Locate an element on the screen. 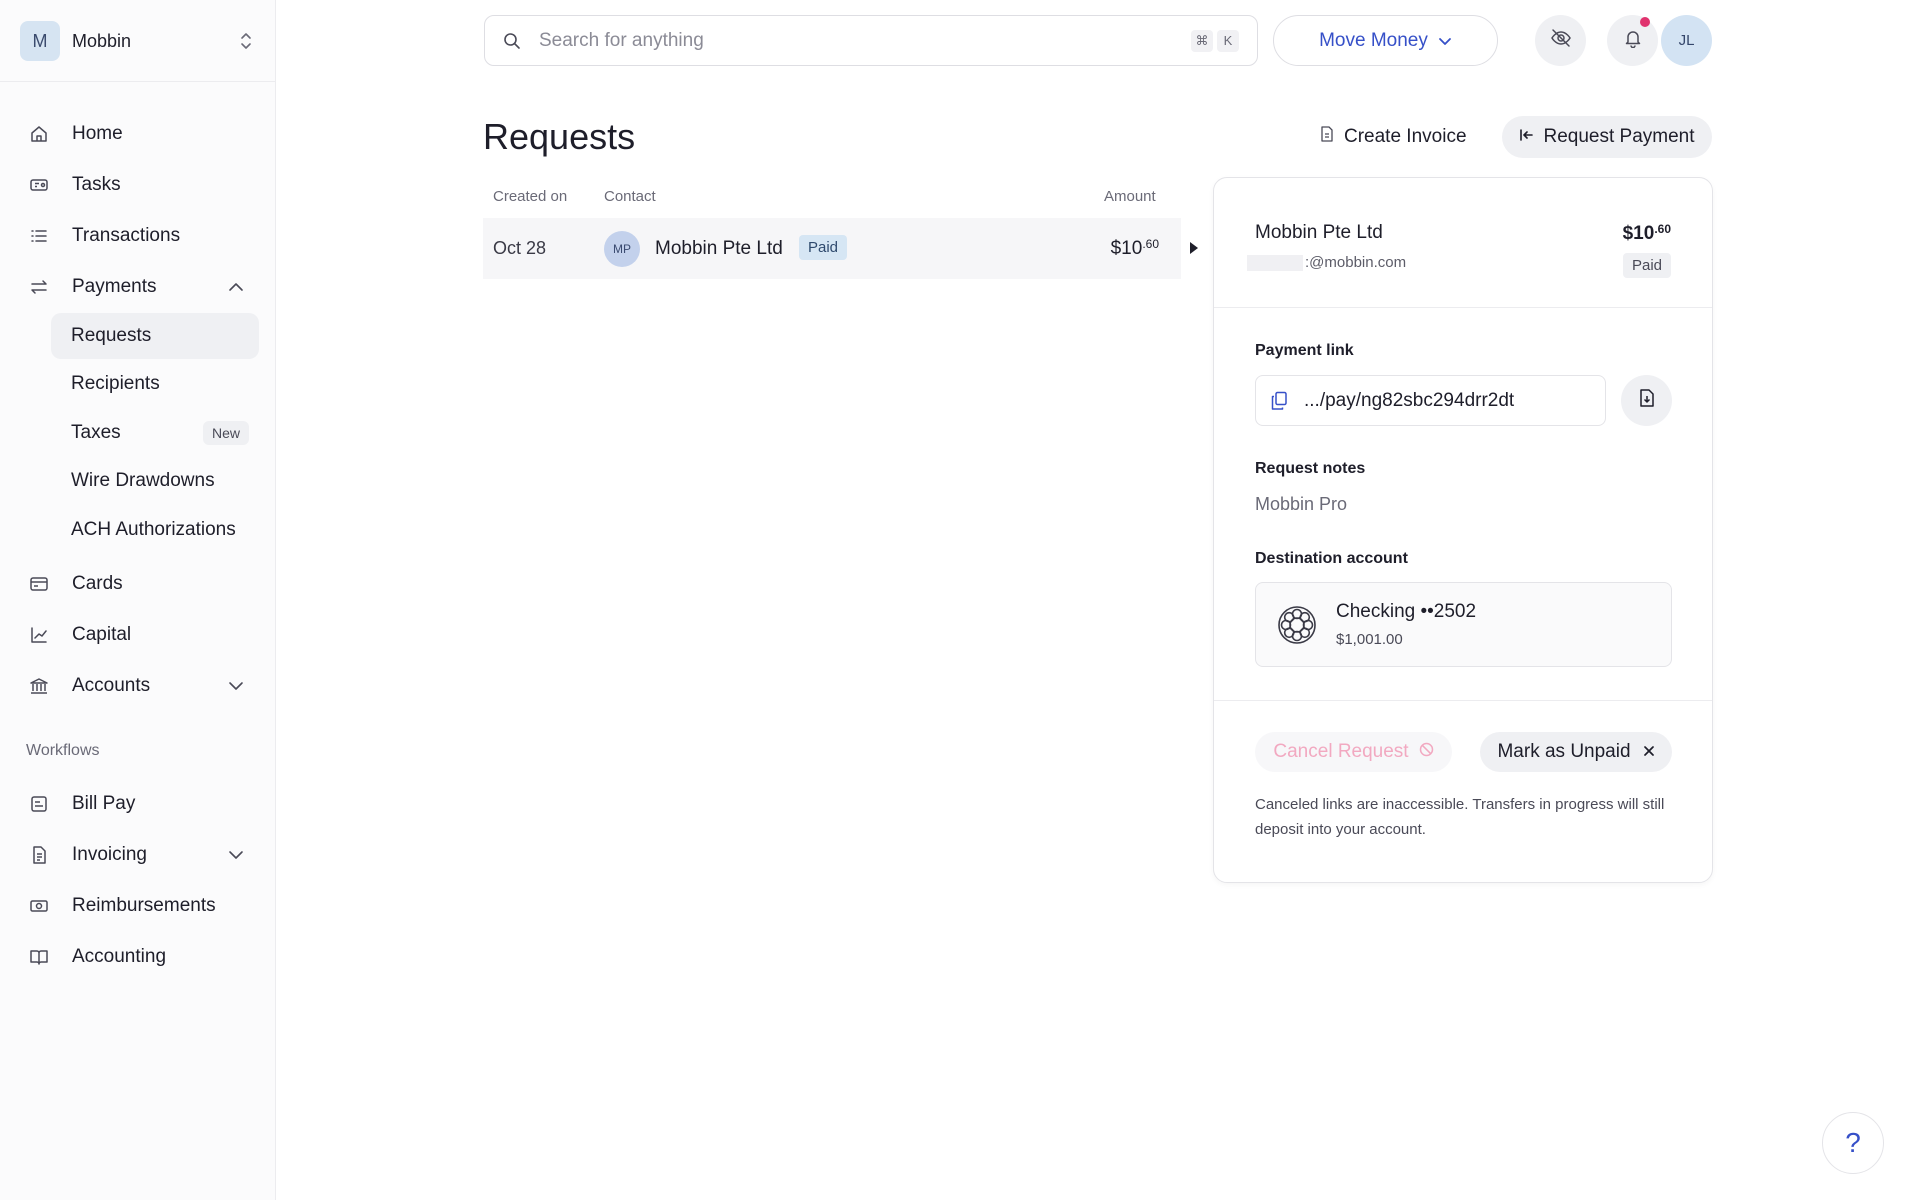 This screenshot has height=1200, width=1920. sidebar-subitem-requests: Requests is located at coordinates (155, 336).